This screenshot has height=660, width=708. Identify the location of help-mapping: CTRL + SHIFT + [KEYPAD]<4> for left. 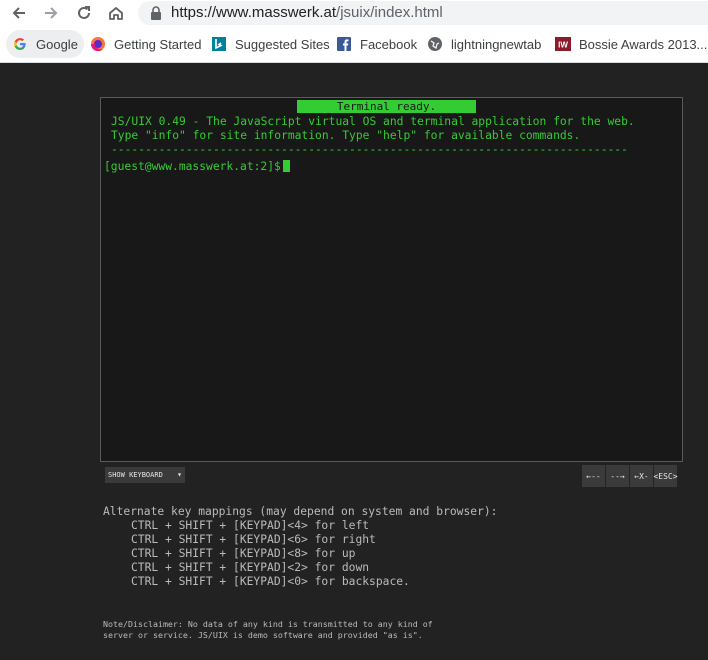
(250, 525).